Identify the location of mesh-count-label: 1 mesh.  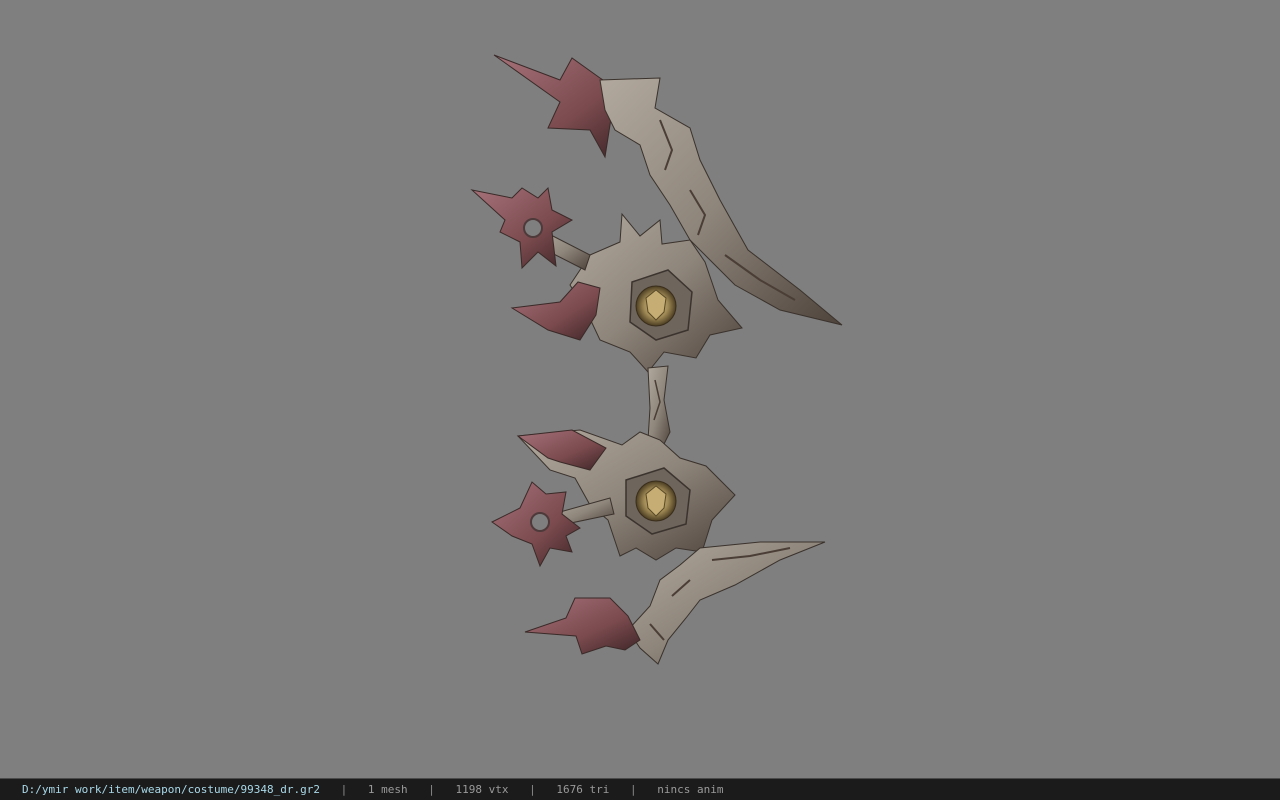
(387, 789).